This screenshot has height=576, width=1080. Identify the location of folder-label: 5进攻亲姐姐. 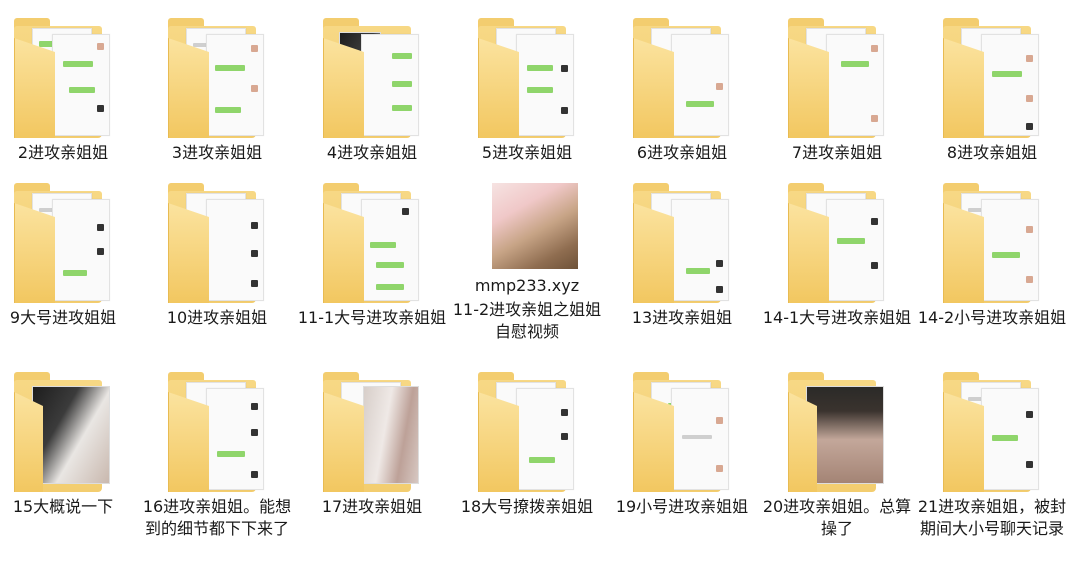
(527, 152).